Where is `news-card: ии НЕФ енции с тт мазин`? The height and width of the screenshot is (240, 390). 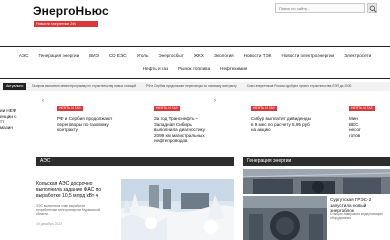
news-card: ии НЕФ енции с тт мазин is located at coordinates (12, 119).